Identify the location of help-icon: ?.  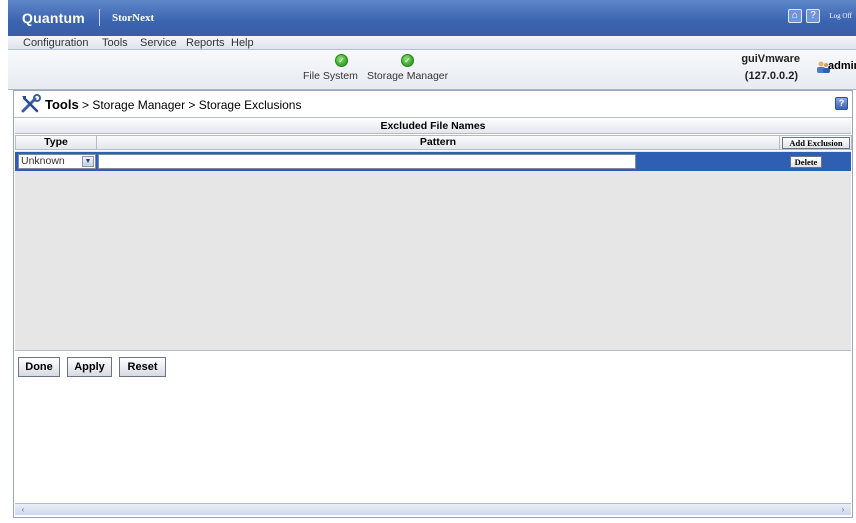
(813, 16).